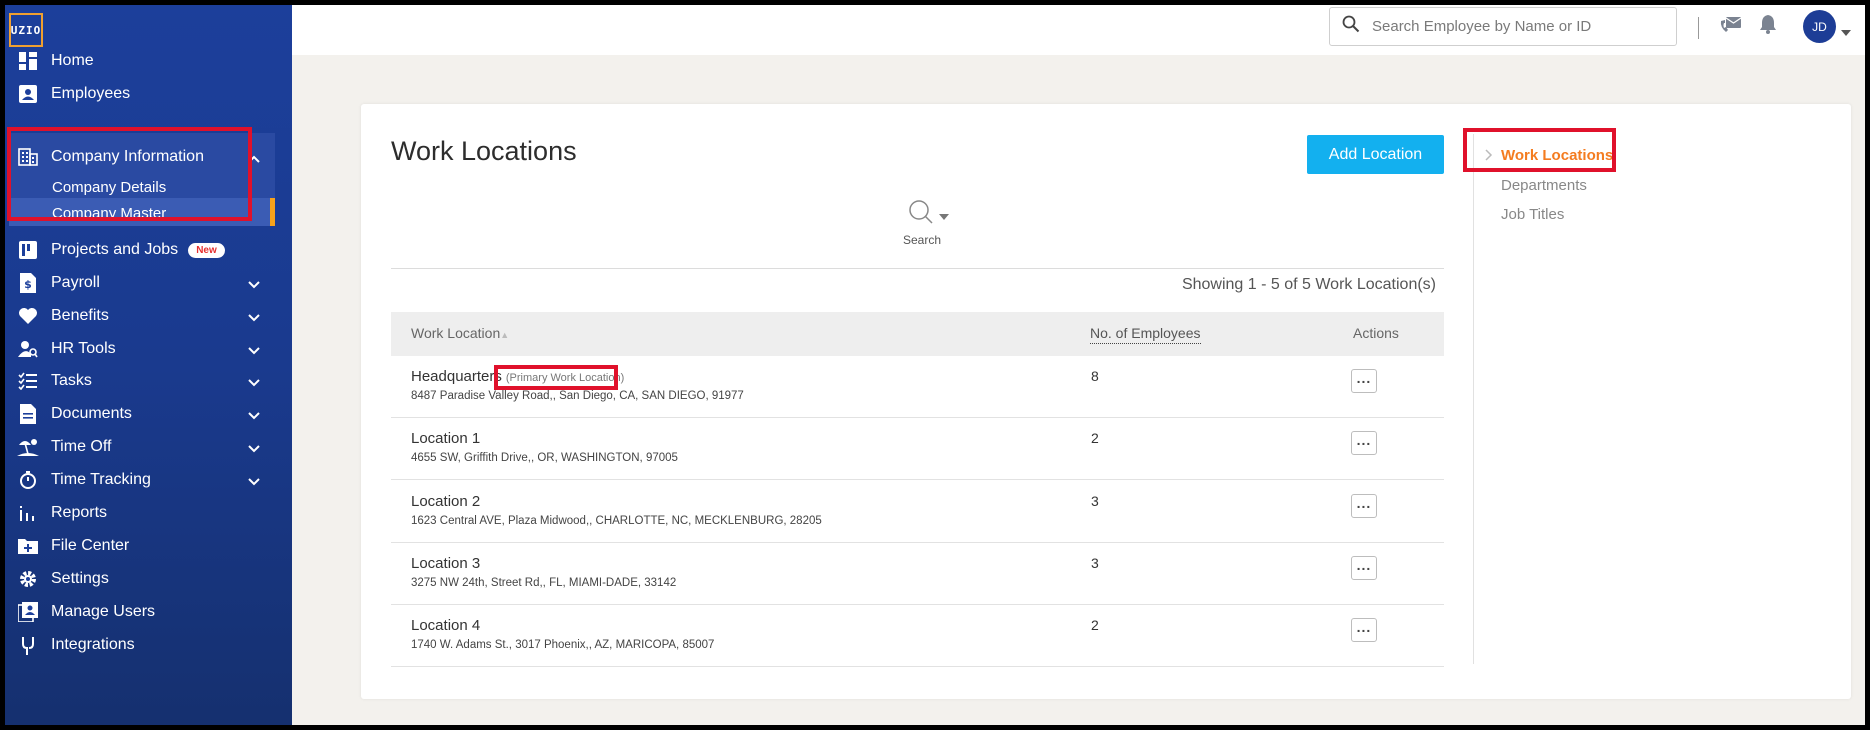 This screenshot has height=730, width=1870. I want to click on sidebar-item-employees: Employees, so click(137, 94).